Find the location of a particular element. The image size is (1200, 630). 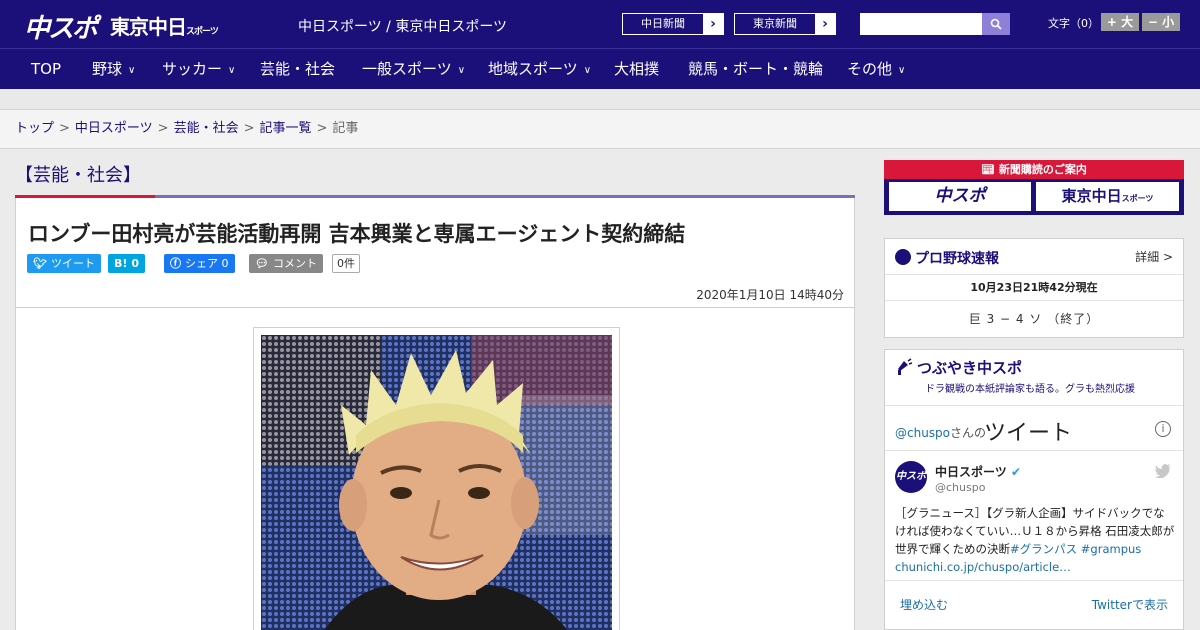

tweets-by-header: @chuspoさんの ツイート i is located at coordinates (1034, 428).